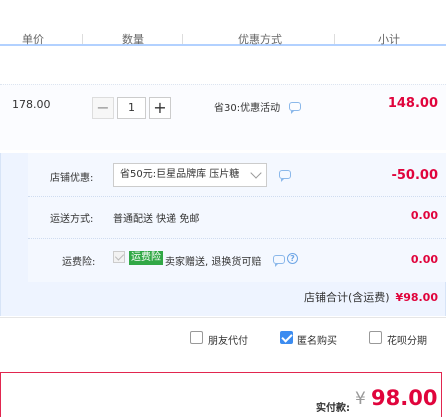  What do you see at coordinates (131, 108) in the screenshot?
I see `quantity-input: 1` at bounding box center [131, 108].